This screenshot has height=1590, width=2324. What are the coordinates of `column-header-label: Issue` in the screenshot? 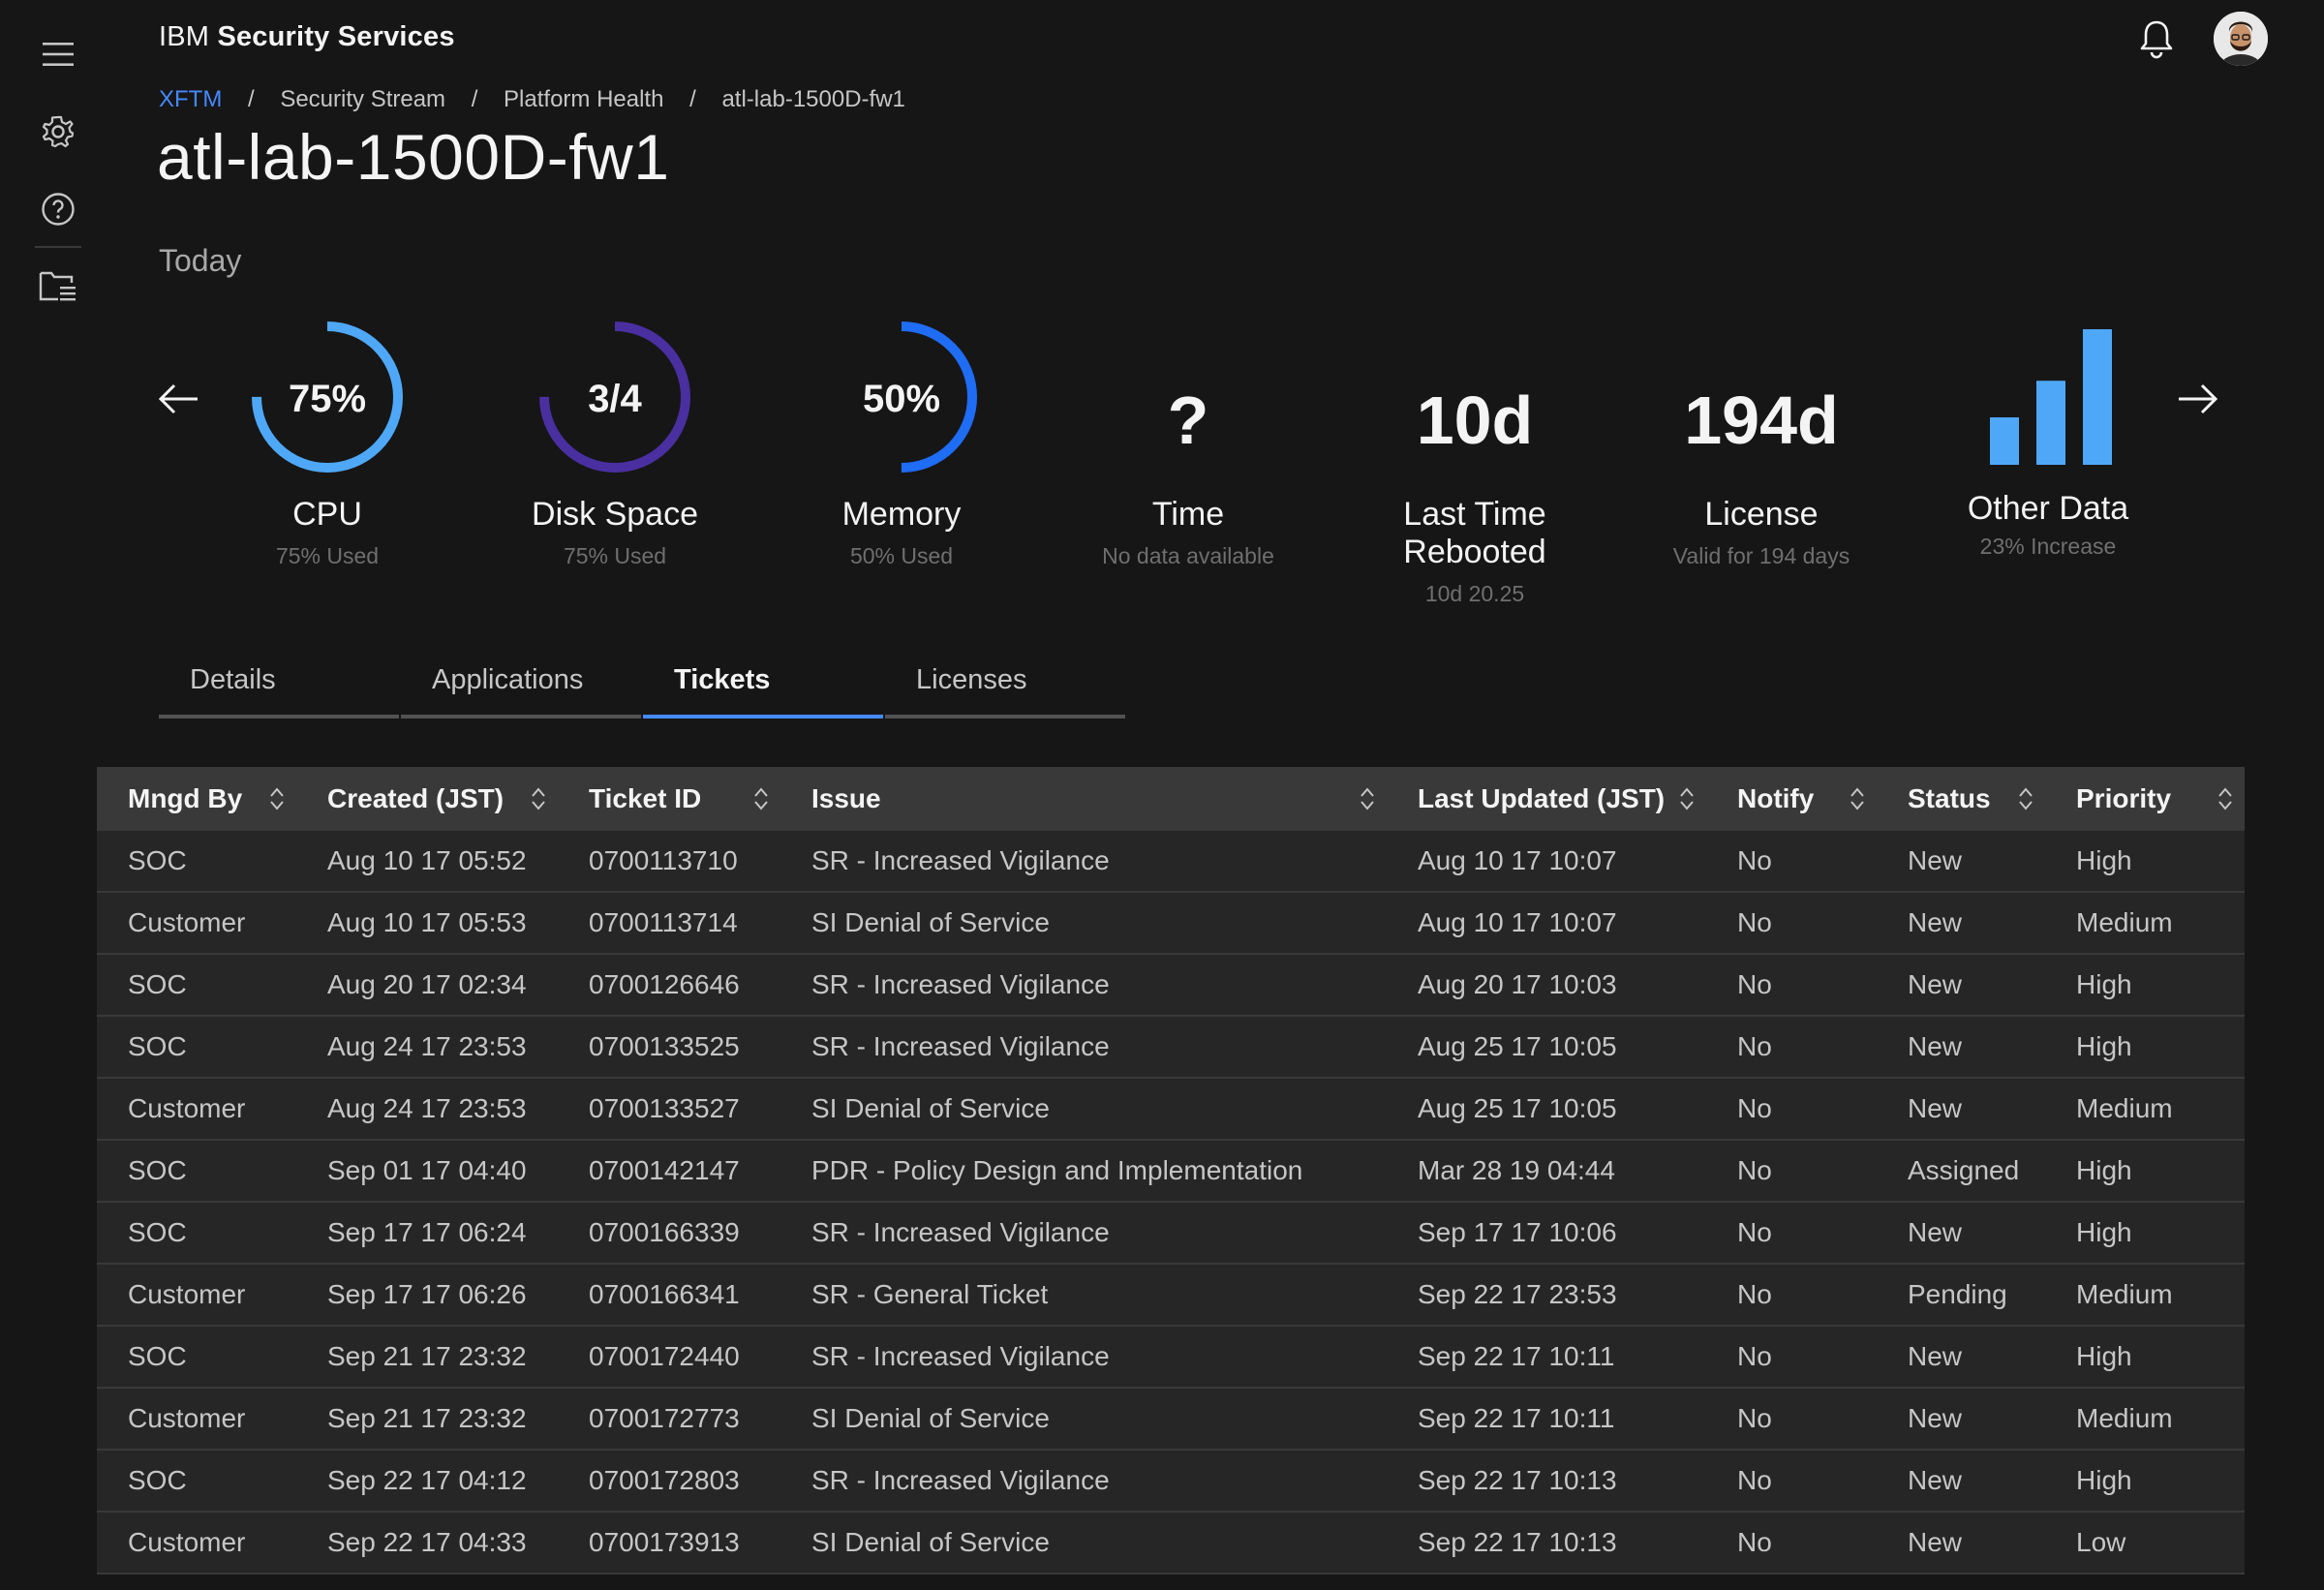 It's located at (846, 798).